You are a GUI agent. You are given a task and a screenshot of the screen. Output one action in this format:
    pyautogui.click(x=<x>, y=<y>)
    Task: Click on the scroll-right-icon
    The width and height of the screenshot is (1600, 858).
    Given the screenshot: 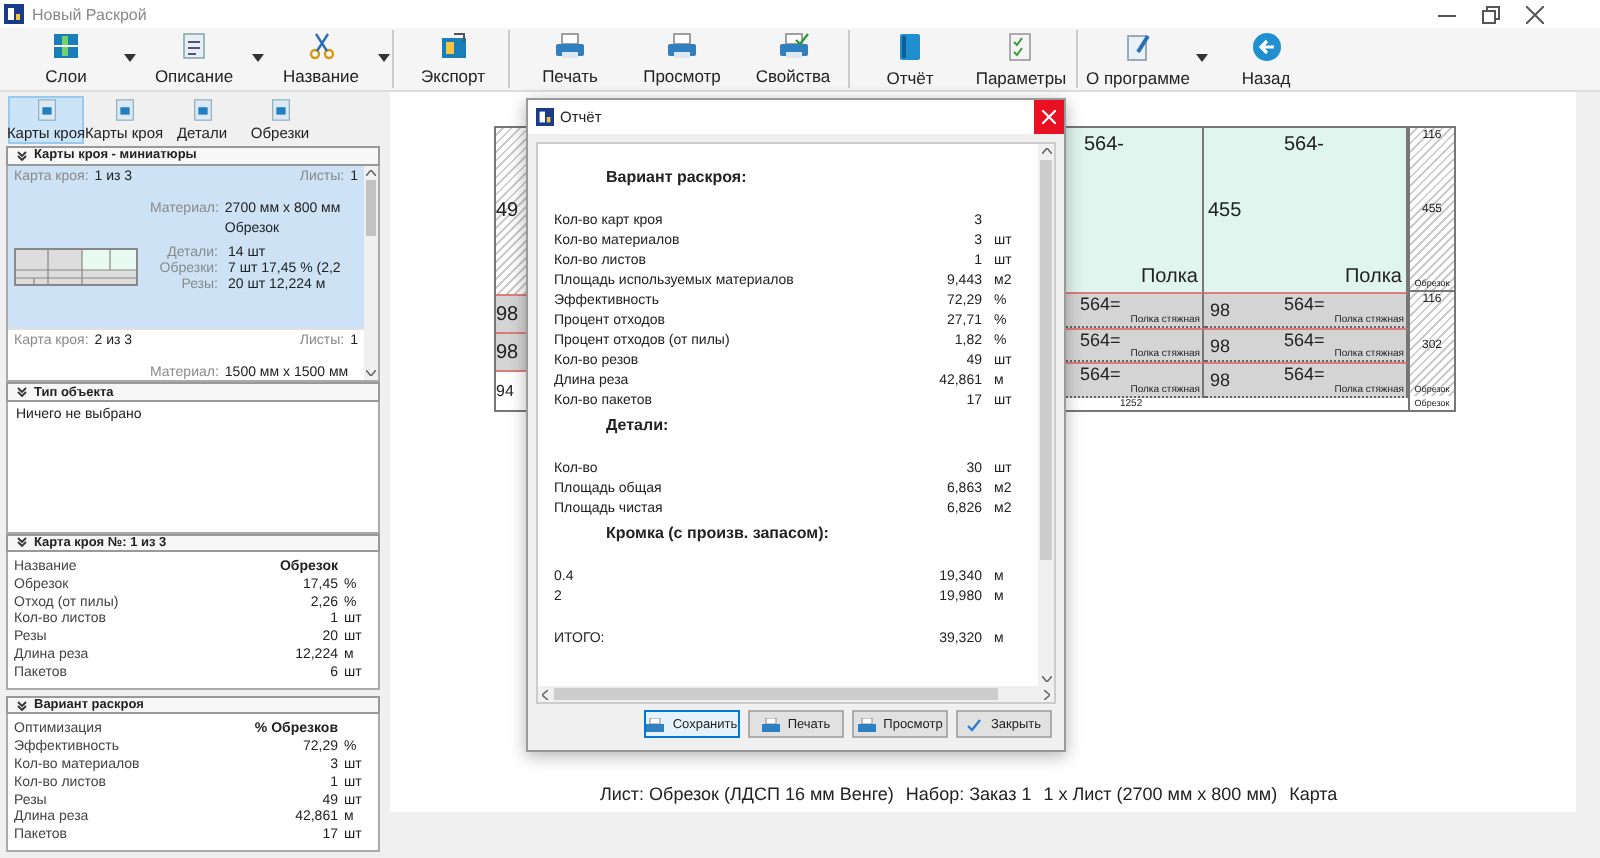 What is the action you would take?
    pyautogui.click(x=1047, y=694)
    